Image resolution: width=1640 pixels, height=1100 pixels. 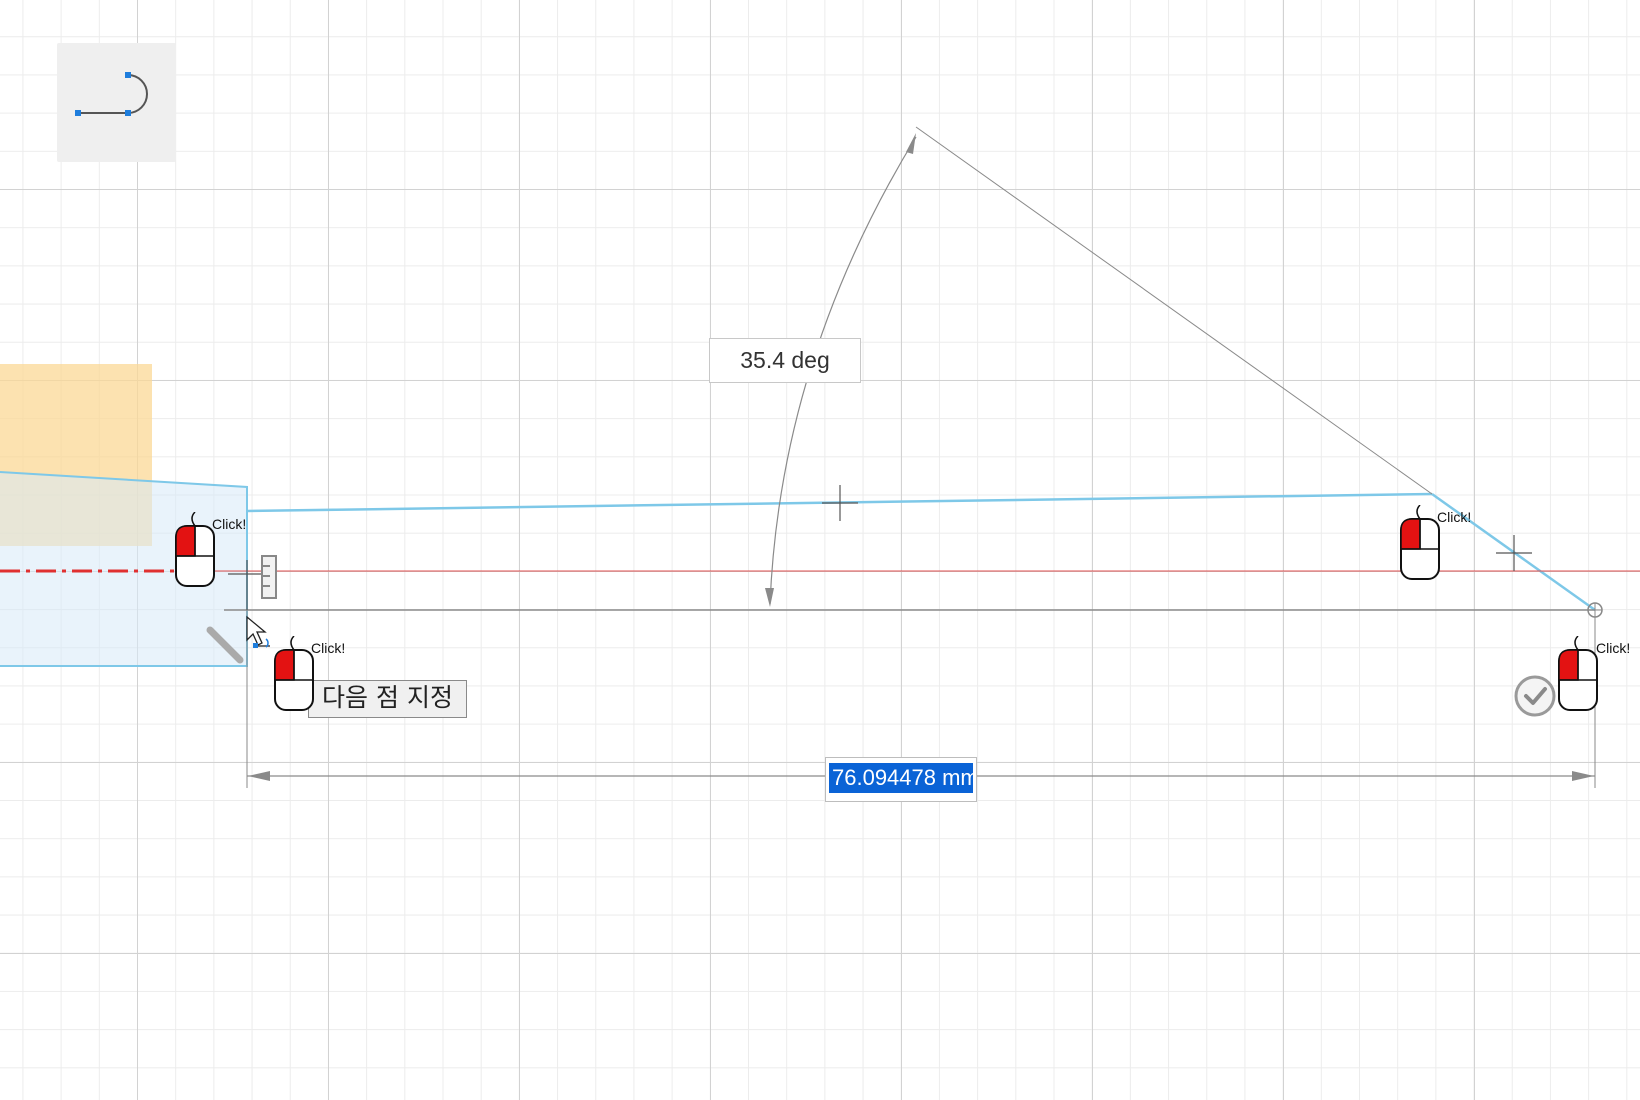 I want to click on angle-dimension-label: 35.4 deg, so click(x=785, y=360).